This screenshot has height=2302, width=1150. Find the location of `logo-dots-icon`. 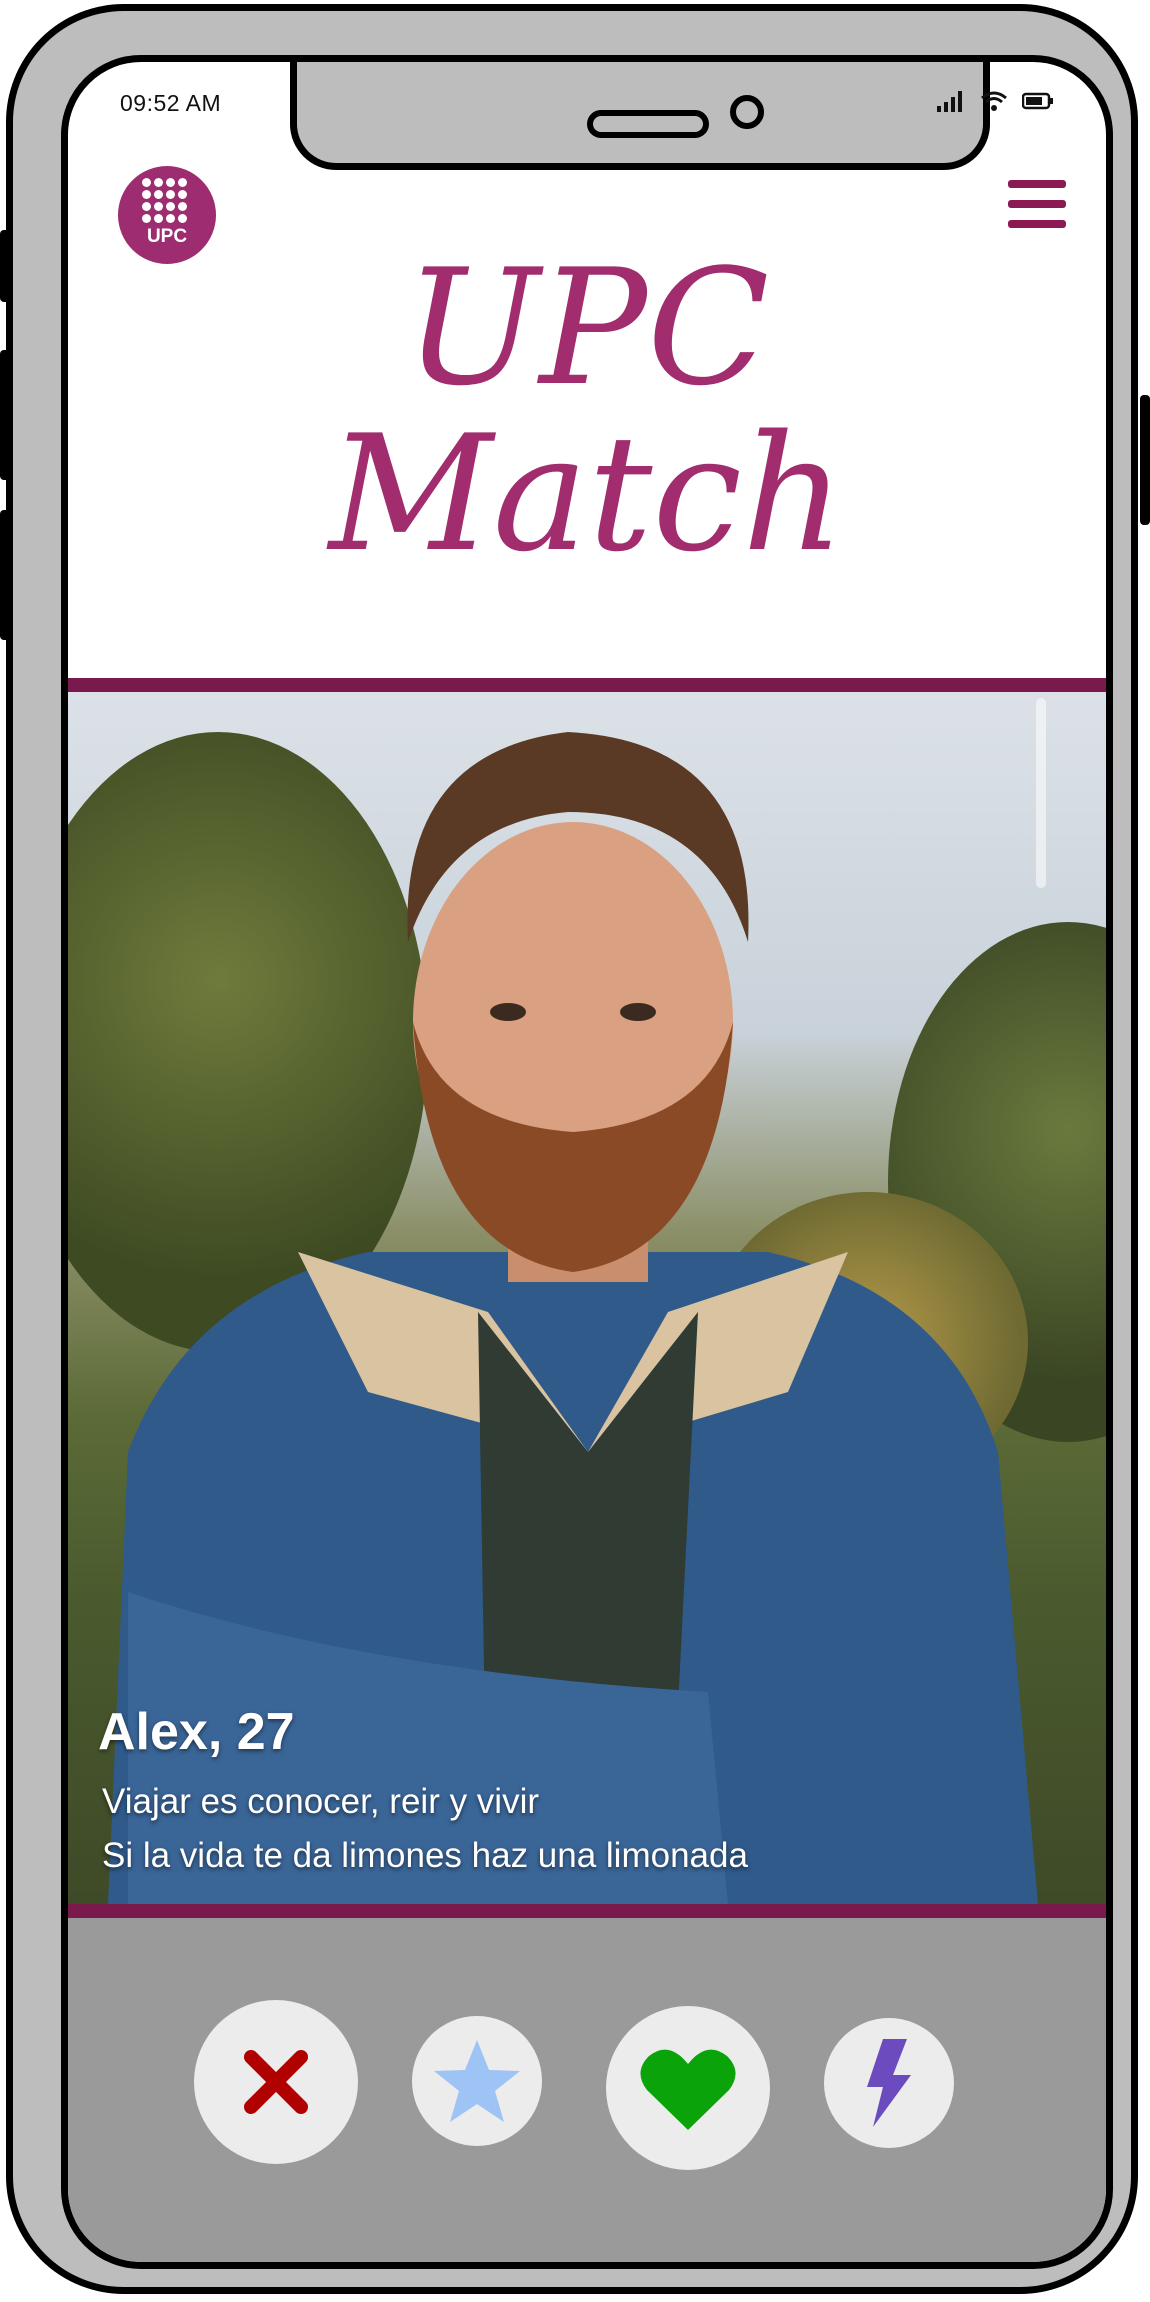

logo-dots-icon is located at coordinates (164, 200).